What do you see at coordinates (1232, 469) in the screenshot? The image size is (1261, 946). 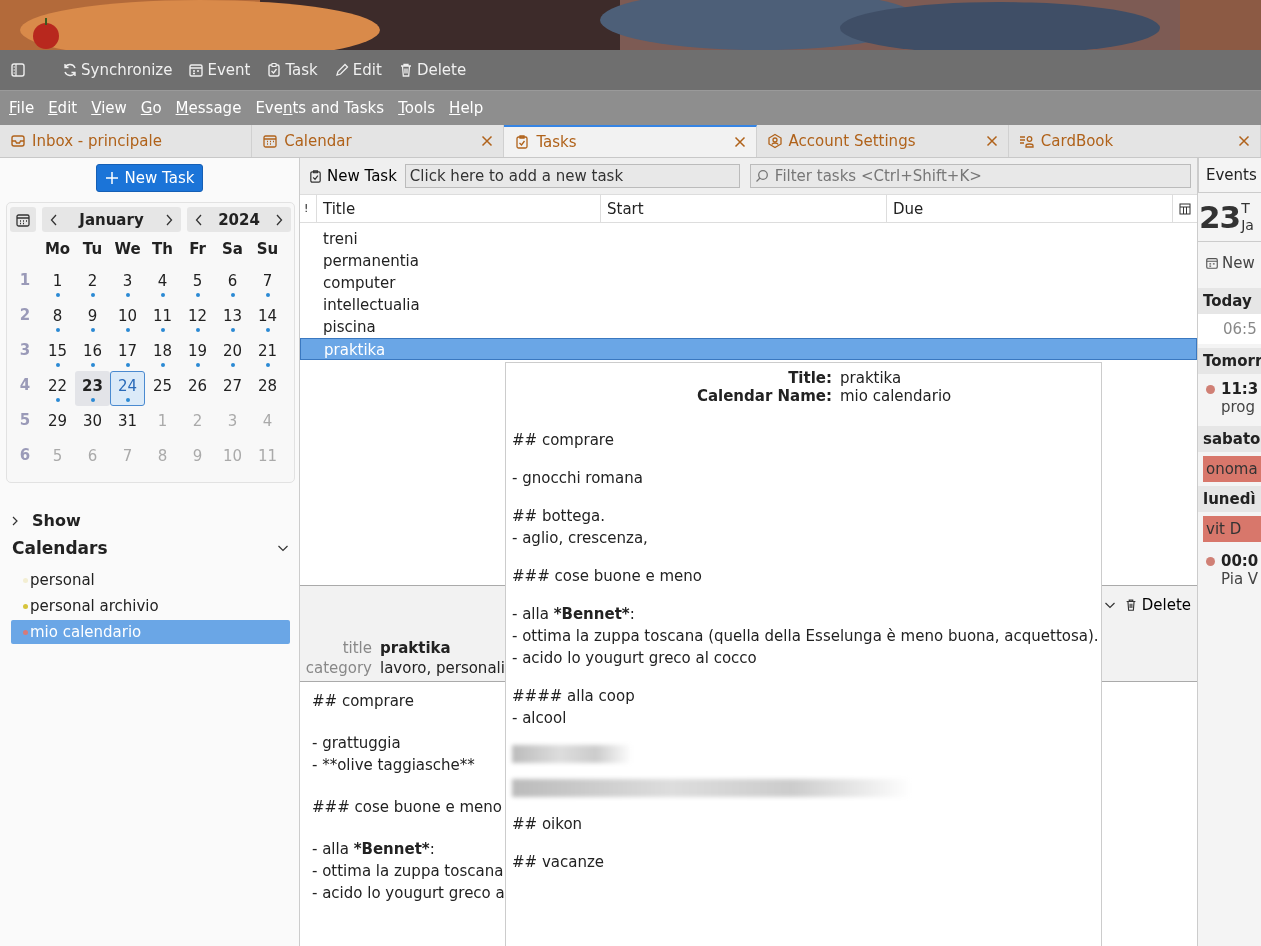 I see `all-day-event: onoma` at bounding box center [1232, 469].